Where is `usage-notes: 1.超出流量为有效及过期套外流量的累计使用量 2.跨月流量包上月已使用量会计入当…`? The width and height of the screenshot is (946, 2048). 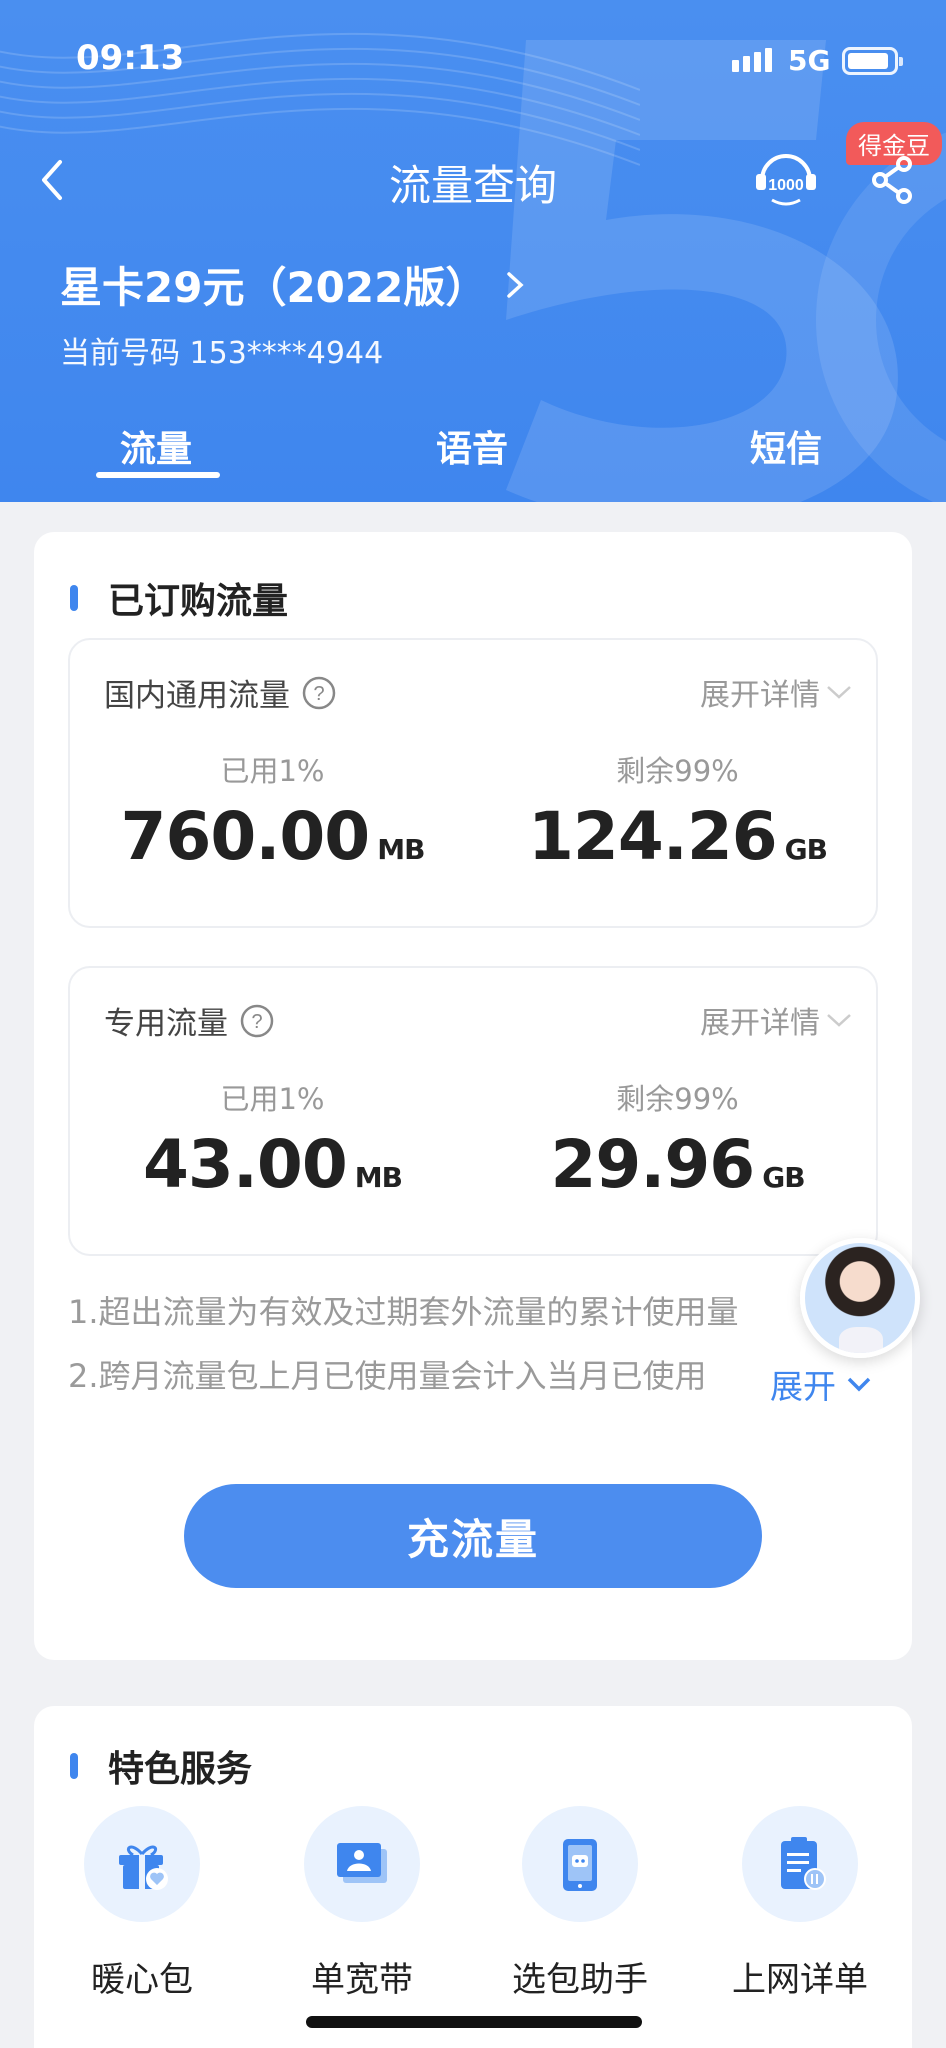
usage-notes: 1.超出流量为有效及过期套外流量的累计使用量 2.跨月流量包上月已使用量会计入当… is located at coordinates (473, 1344).